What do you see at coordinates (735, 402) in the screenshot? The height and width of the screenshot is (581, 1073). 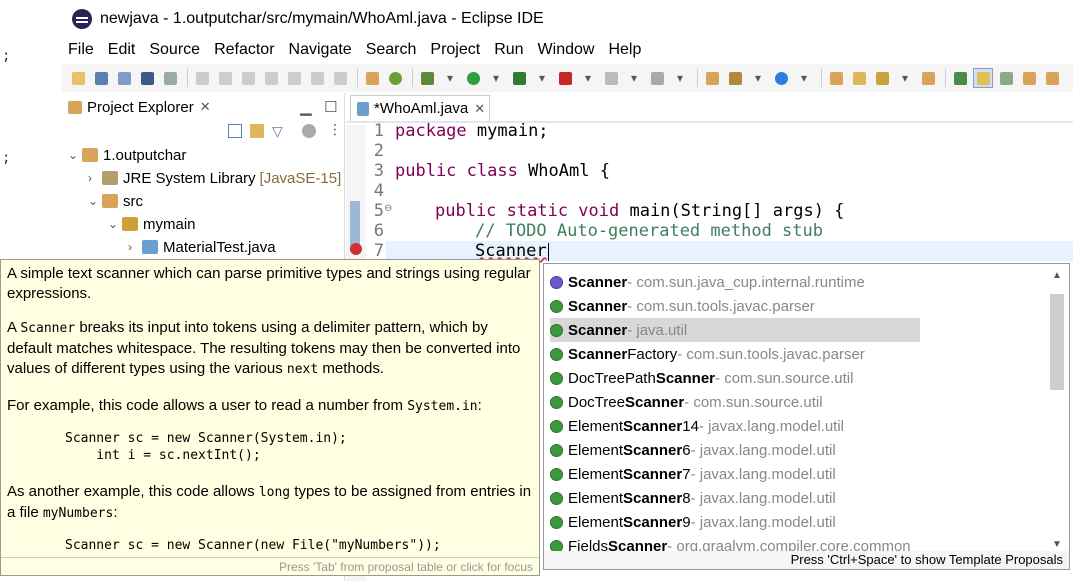 I see `proposal-item: DocTreeScanner - com.sun.source.util` at bounding box center [735, 402].